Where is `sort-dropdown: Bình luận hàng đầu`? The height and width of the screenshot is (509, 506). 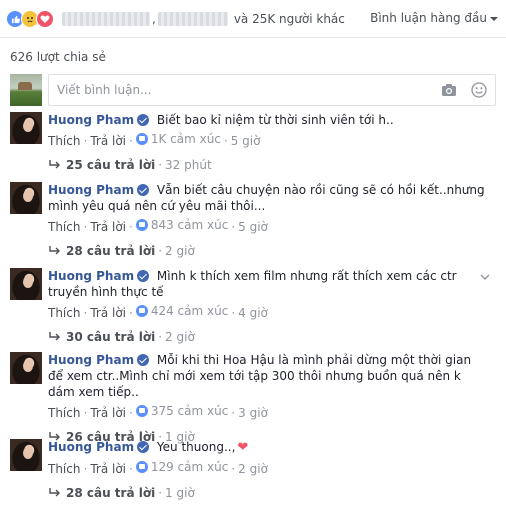 sort-dropdown: Bình luận hàng đầu is located at coordinates (434, 18).